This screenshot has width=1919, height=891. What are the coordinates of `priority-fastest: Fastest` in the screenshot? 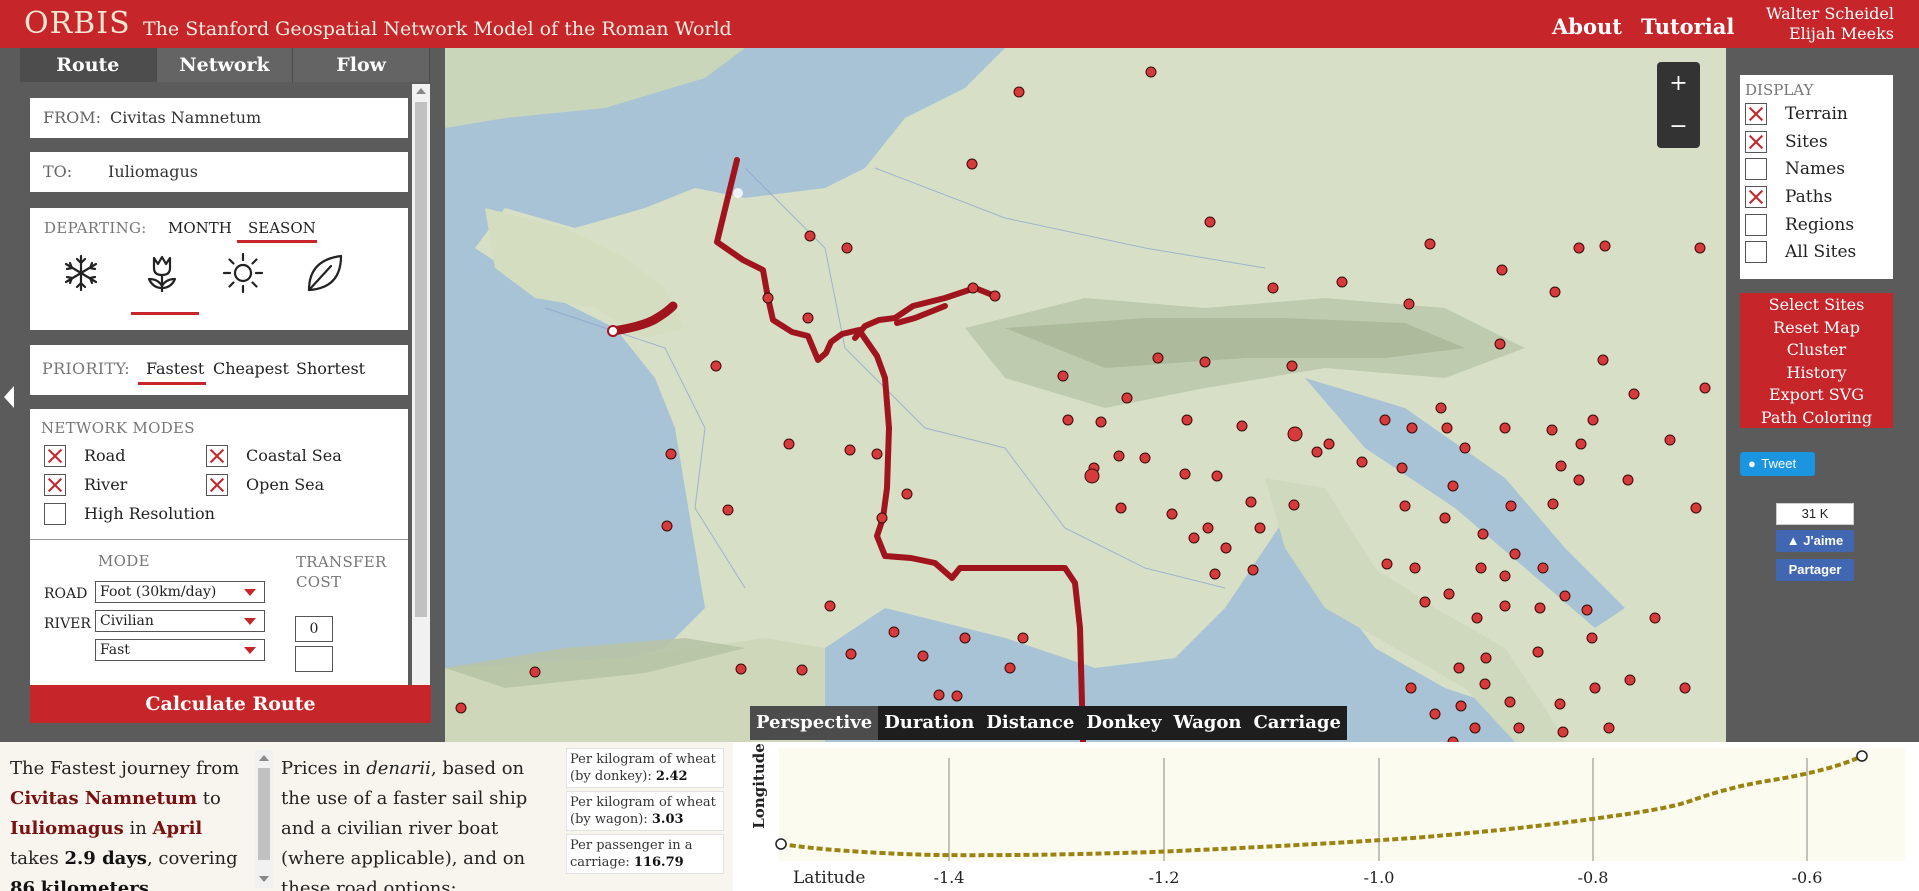 It's located at (175, 368).